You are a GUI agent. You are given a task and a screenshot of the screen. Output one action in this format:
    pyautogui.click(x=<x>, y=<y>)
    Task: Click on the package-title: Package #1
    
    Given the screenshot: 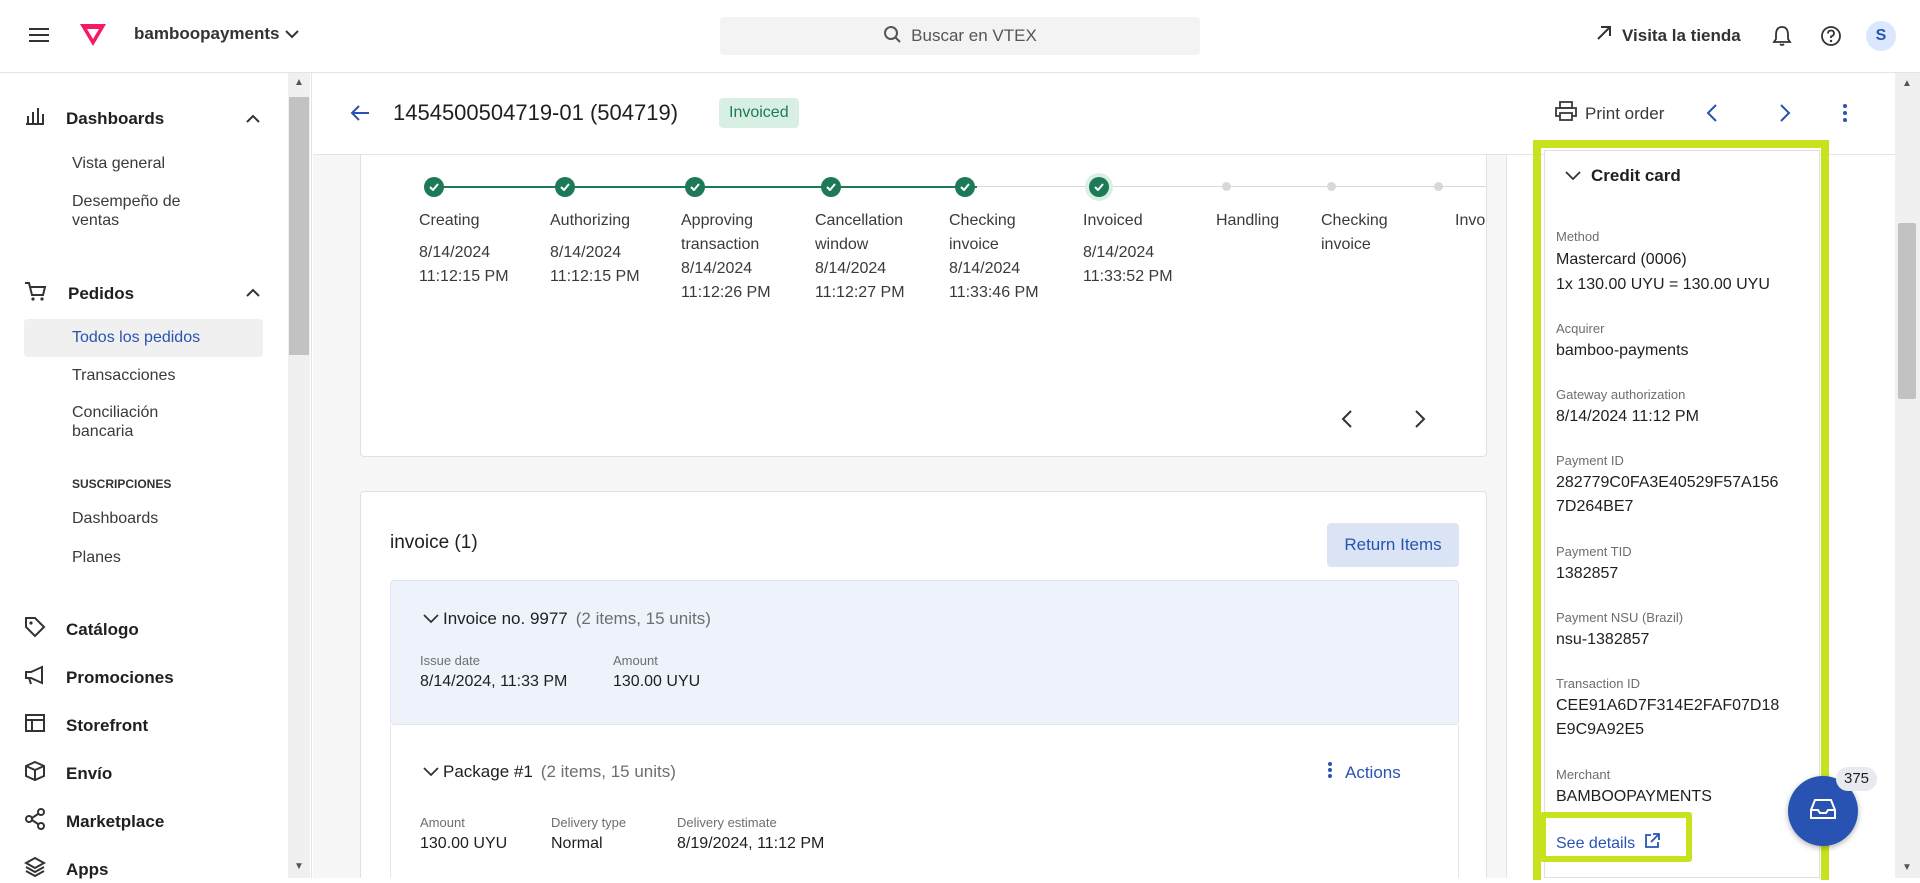 What is the action you would take?
    pyautogui.click(x=488, y=771)
    